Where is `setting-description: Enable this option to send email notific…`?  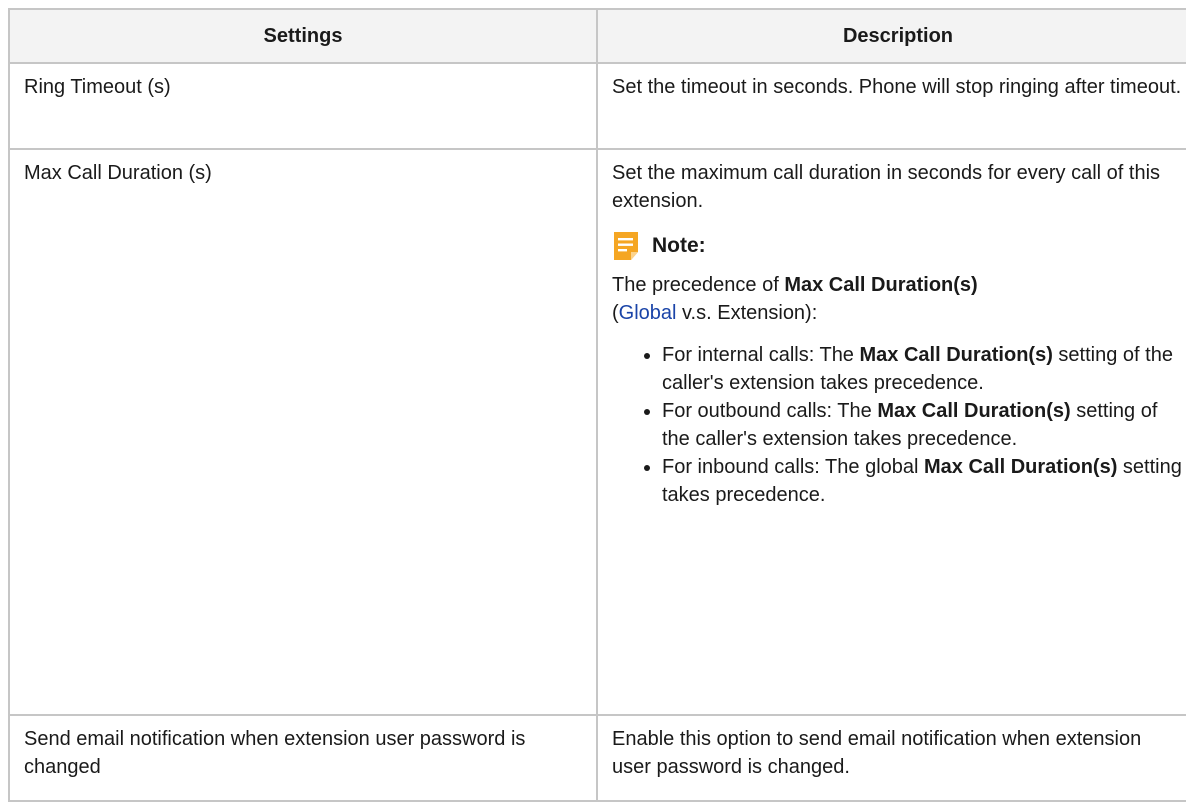 setting-description: Enable this option to send email notific… is located at coordinates (891, 758).